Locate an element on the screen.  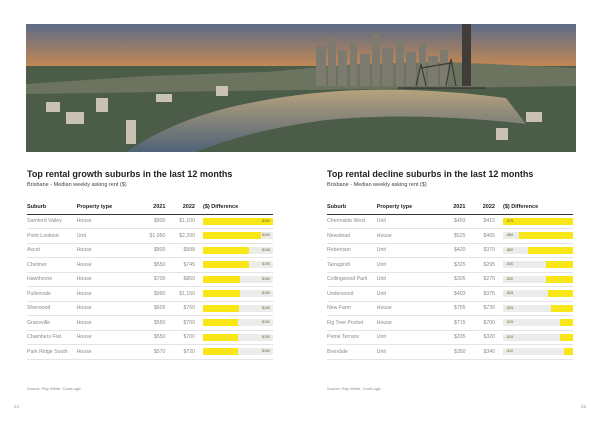
table-row: Fig Tree Pocket House $715 $700 -$15 is located at coordinates (450, 323).